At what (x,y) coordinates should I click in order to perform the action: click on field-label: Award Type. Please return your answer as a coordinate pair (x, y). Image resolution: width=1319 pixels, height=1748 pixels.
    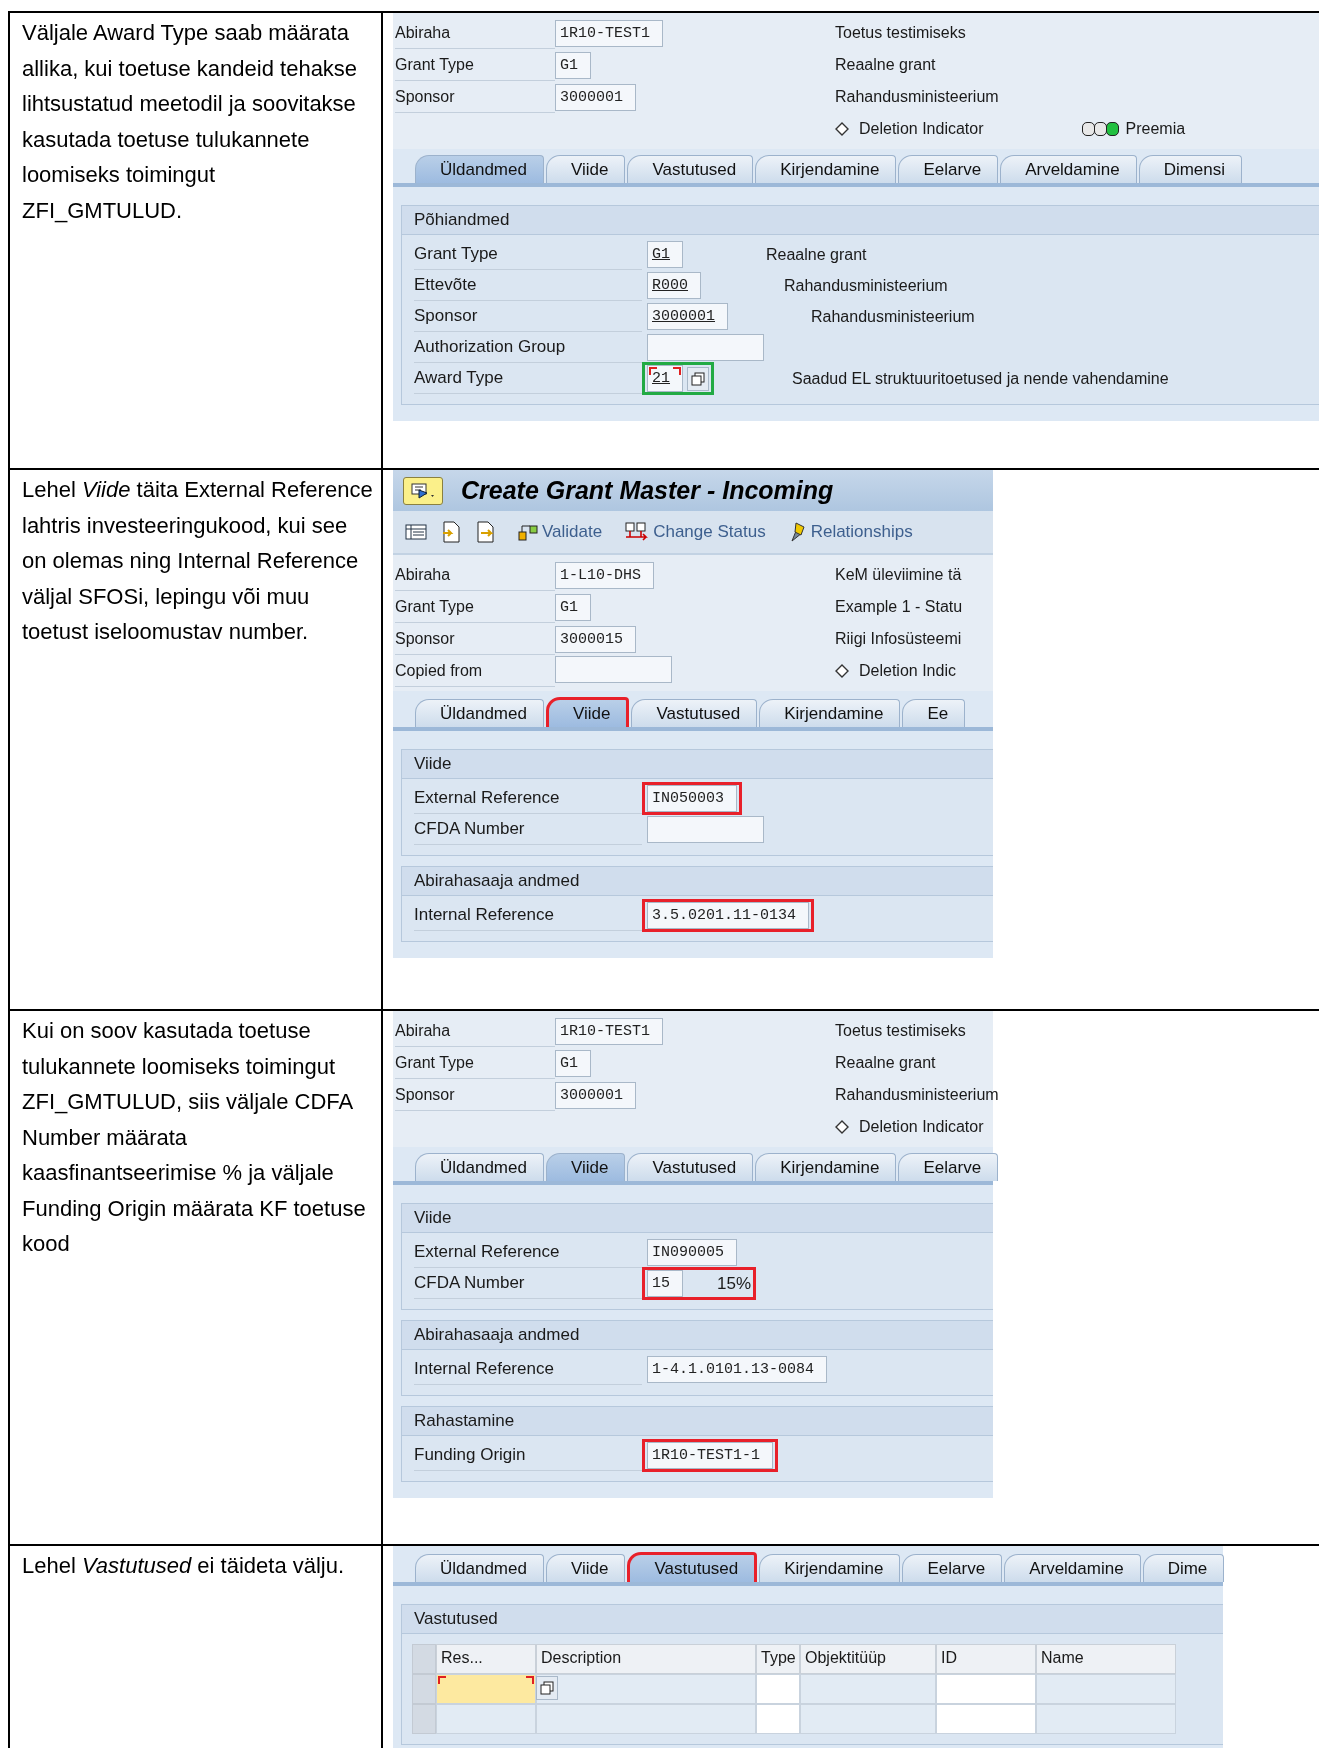
    Looking at the image, I should click on (528, 378).